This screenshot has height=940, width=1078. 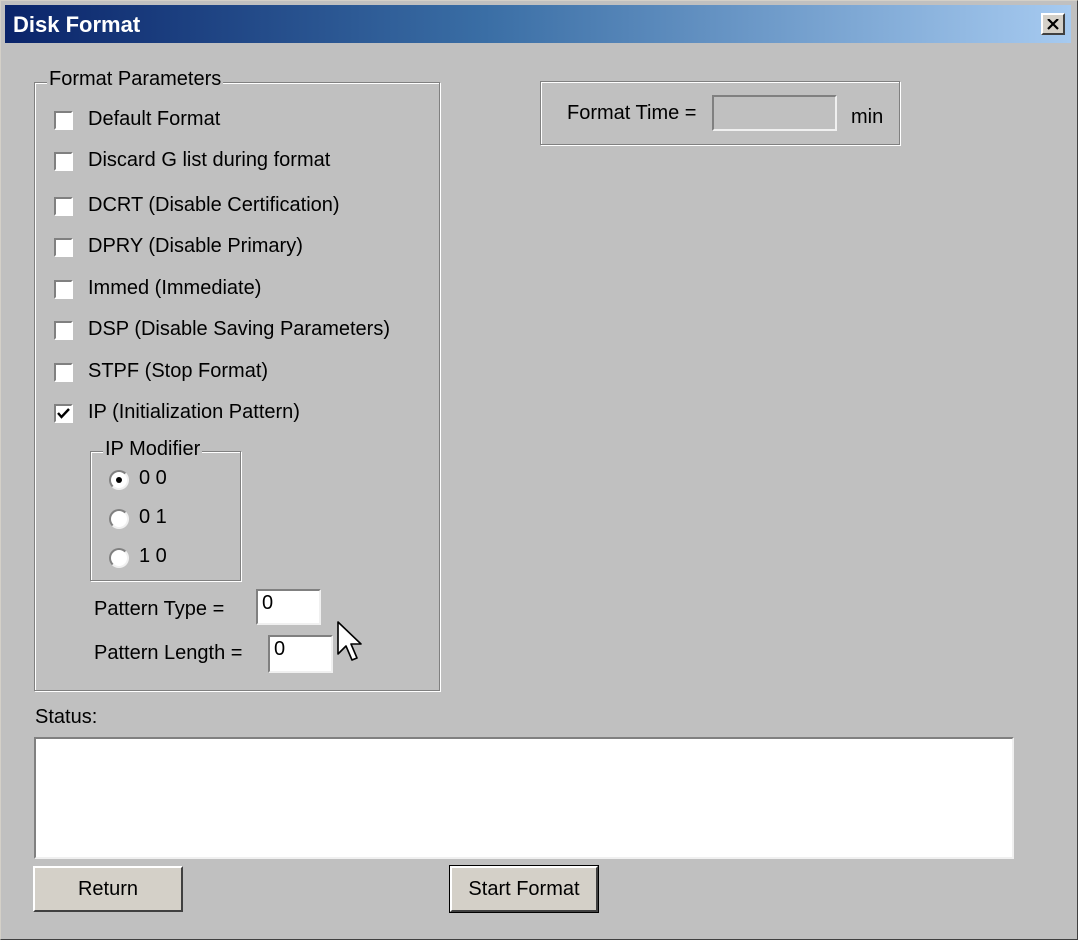 I want to click on ip-modifier-01-radio, so click(x=119, y=519).